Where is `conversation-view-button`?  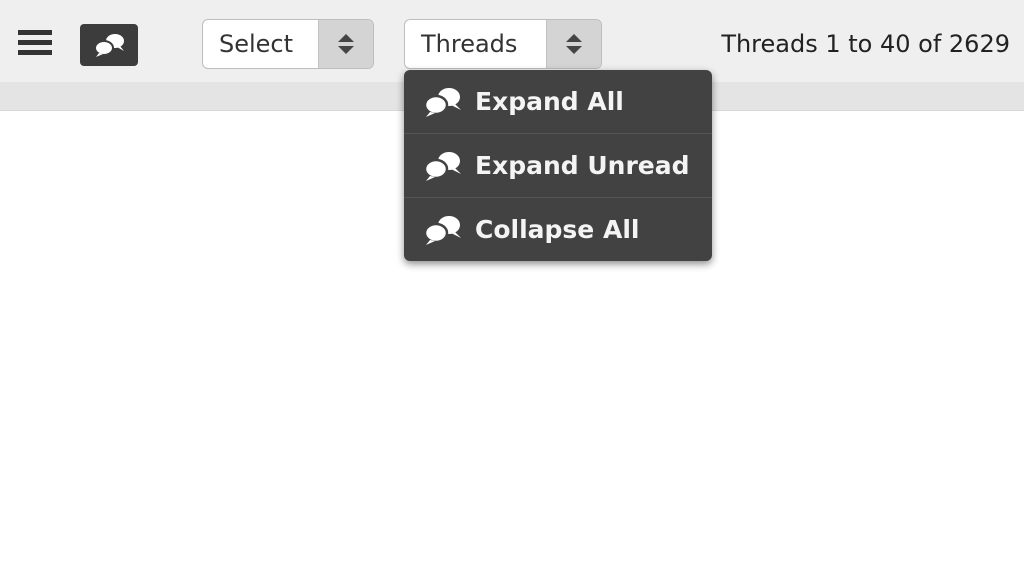 conversation-view-button is located at coordinates (109, 45).